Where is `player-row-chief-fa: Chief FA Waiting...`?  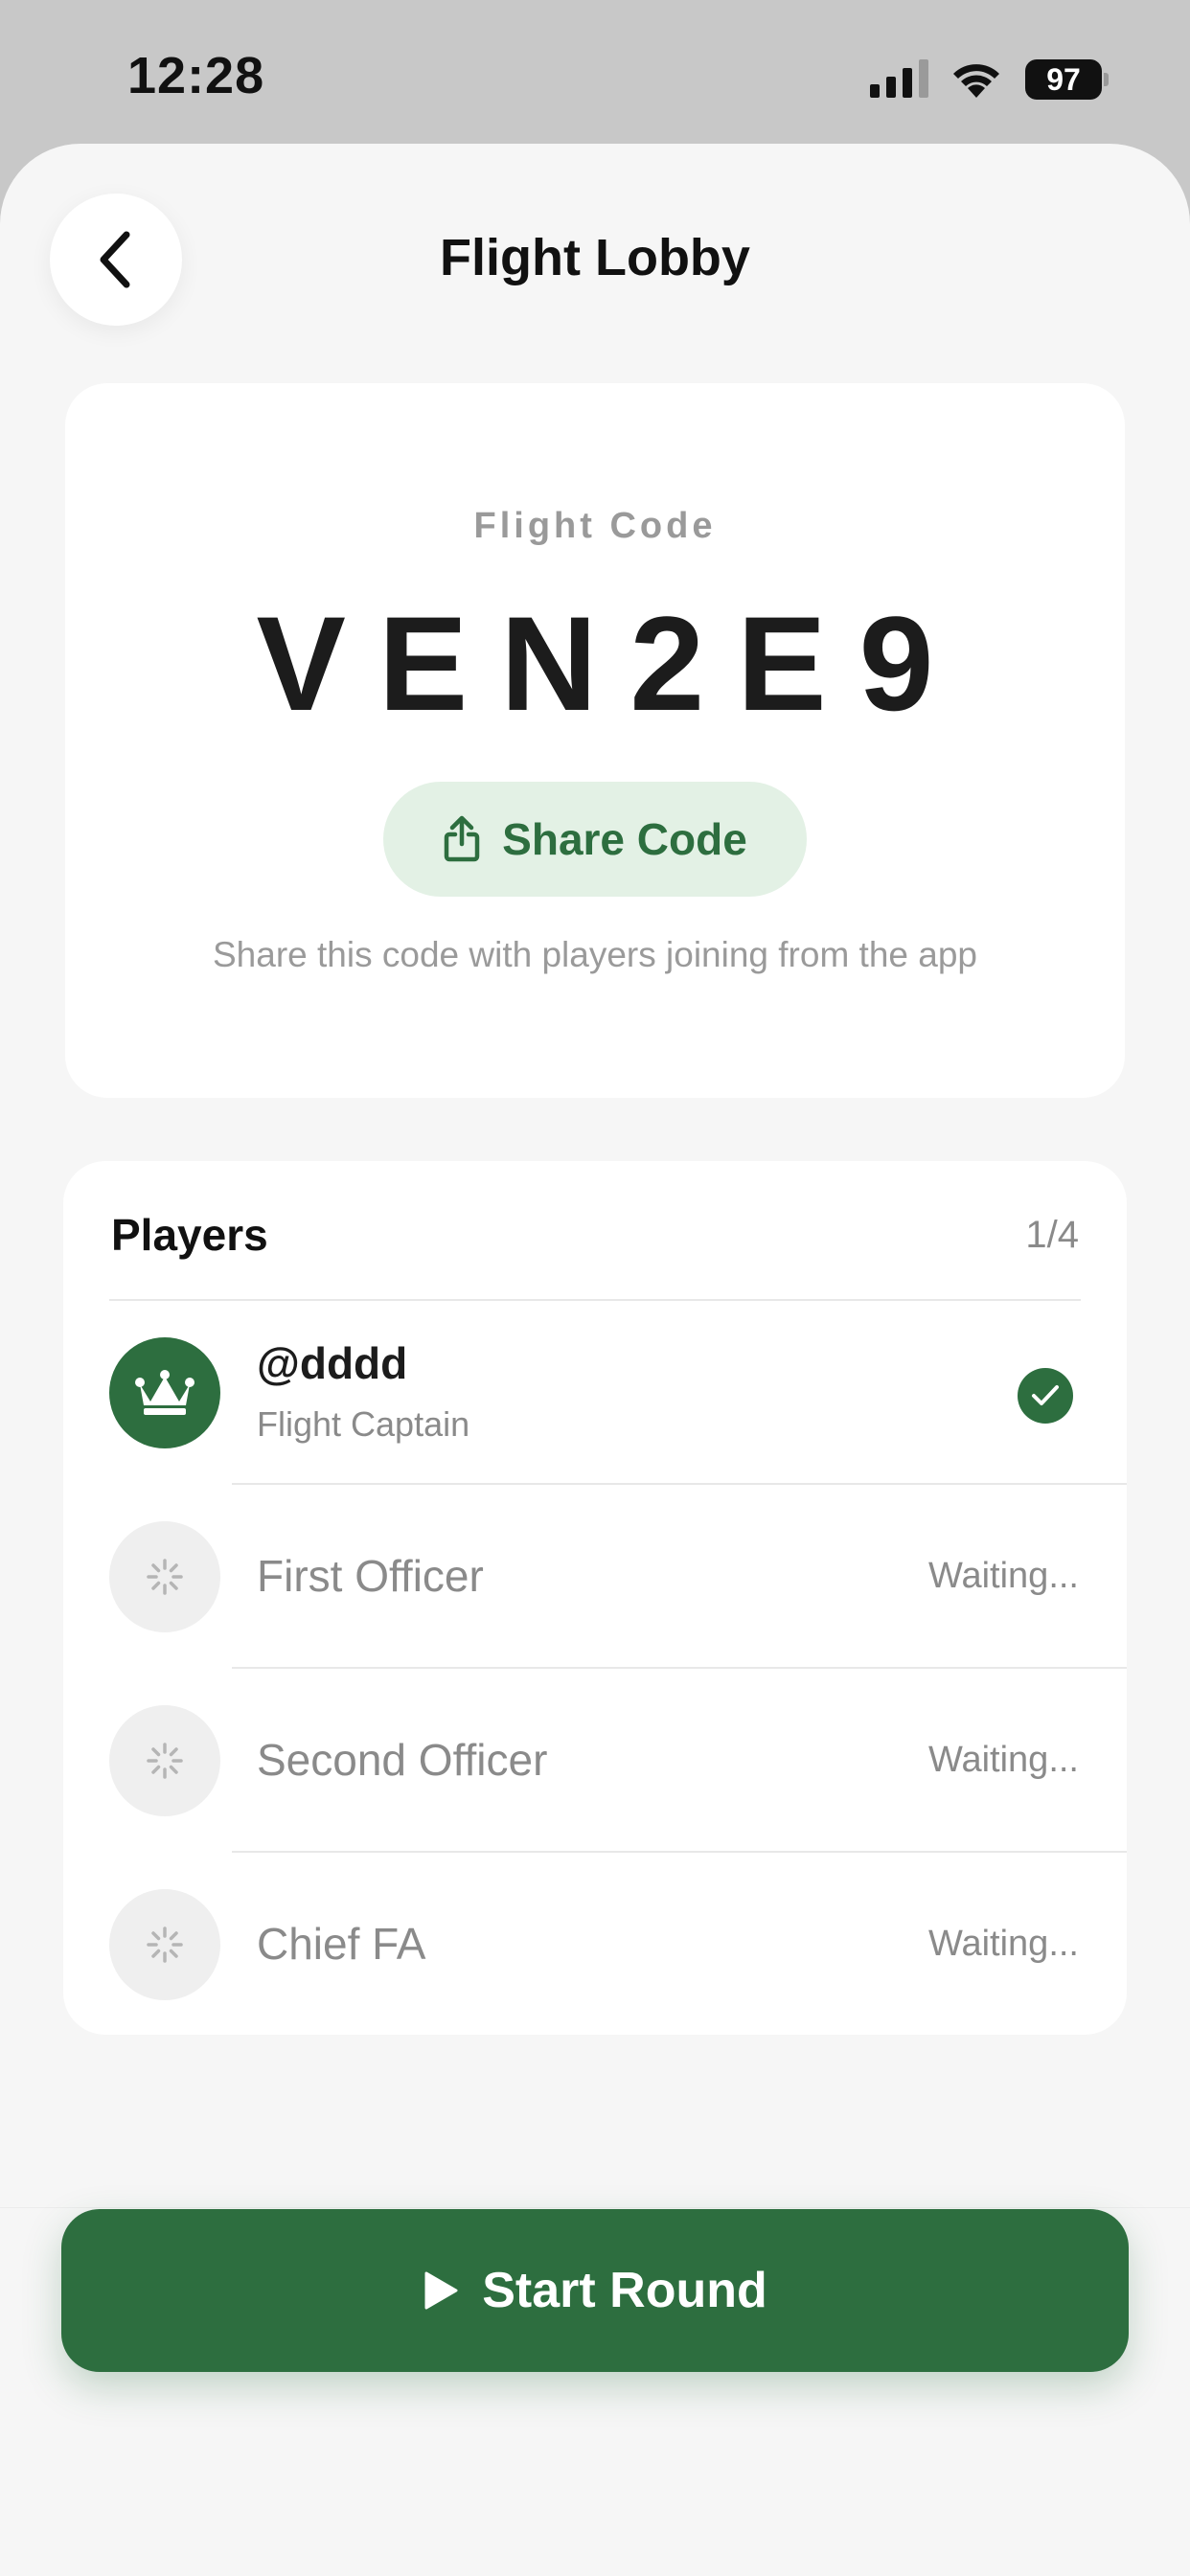 player-row-chief-fa: Chief FA Waiting... is located at coordinates (595, 1944).